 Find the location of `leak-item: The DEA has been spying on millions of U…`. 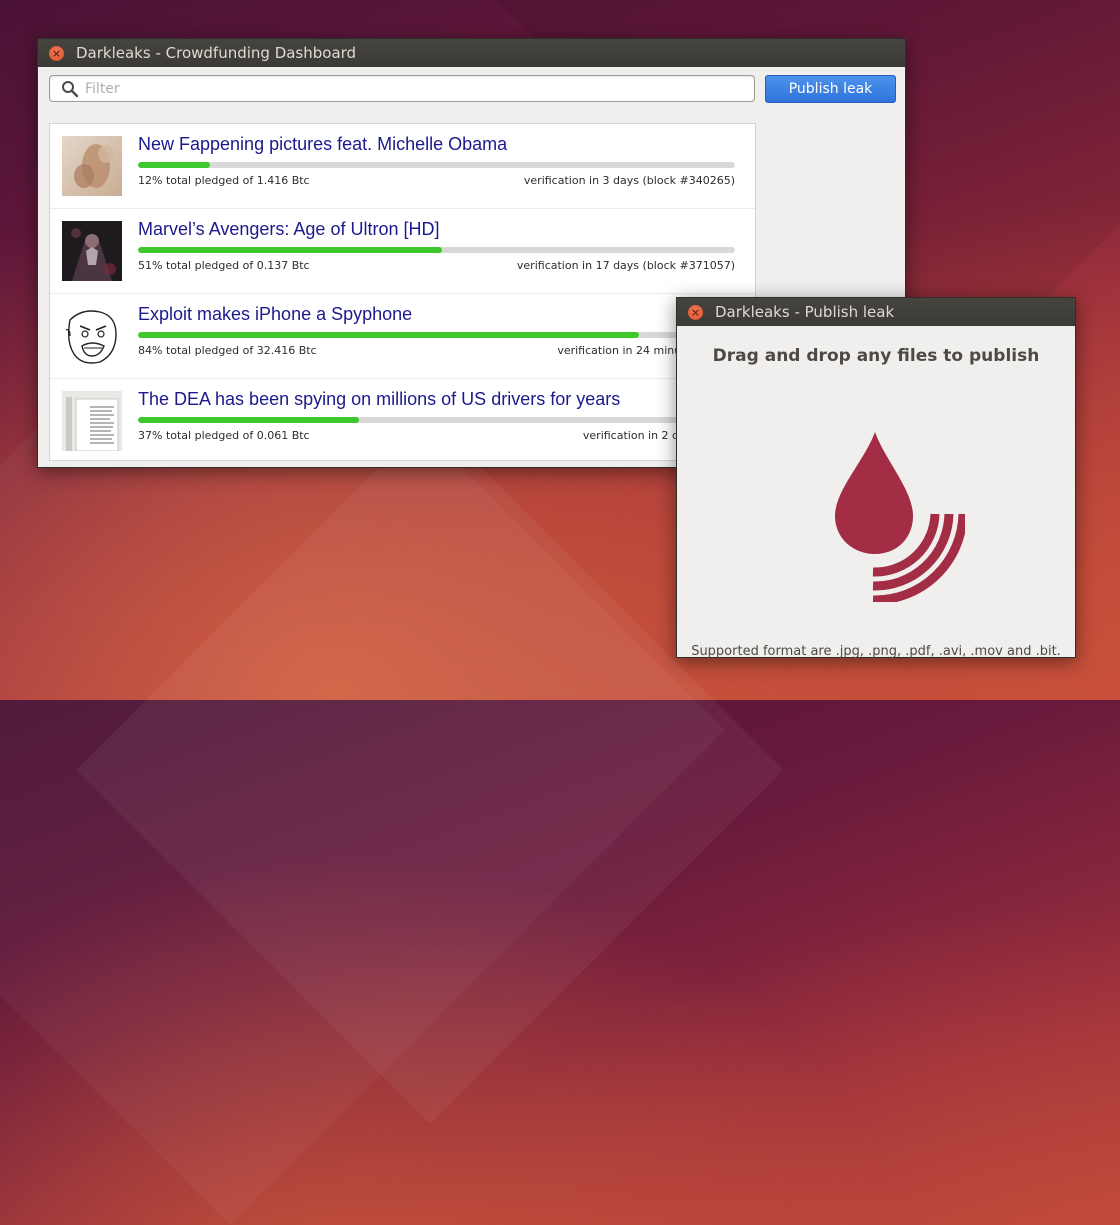

leak-item: The DEA has been spying on millions of U… is located at coordinates (402, 419).